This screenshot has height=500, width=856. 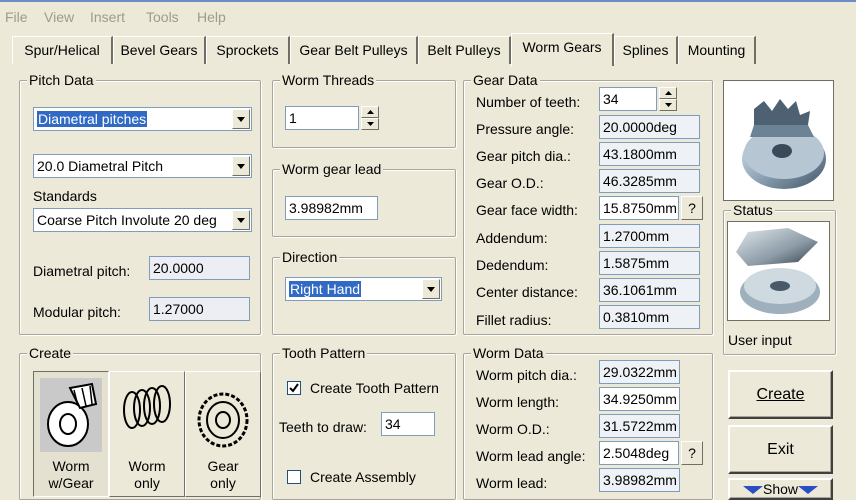 I want to click on diametral-pitch-field: 20.0000, so click(x=199, y=268).